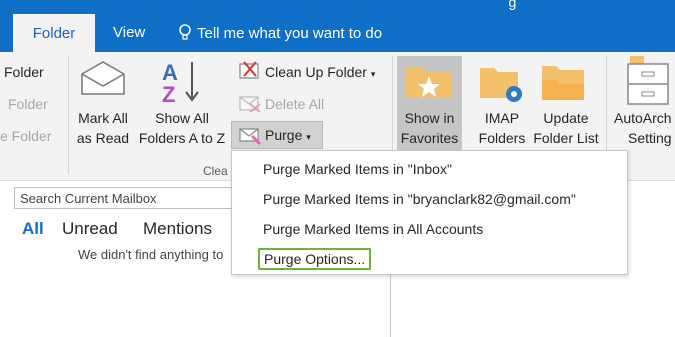 The width and height of the screenshot is (675, 337). Describe the element at coordinates (501, 85) in the screenshot. I see `imap-folders-icon` at that location.